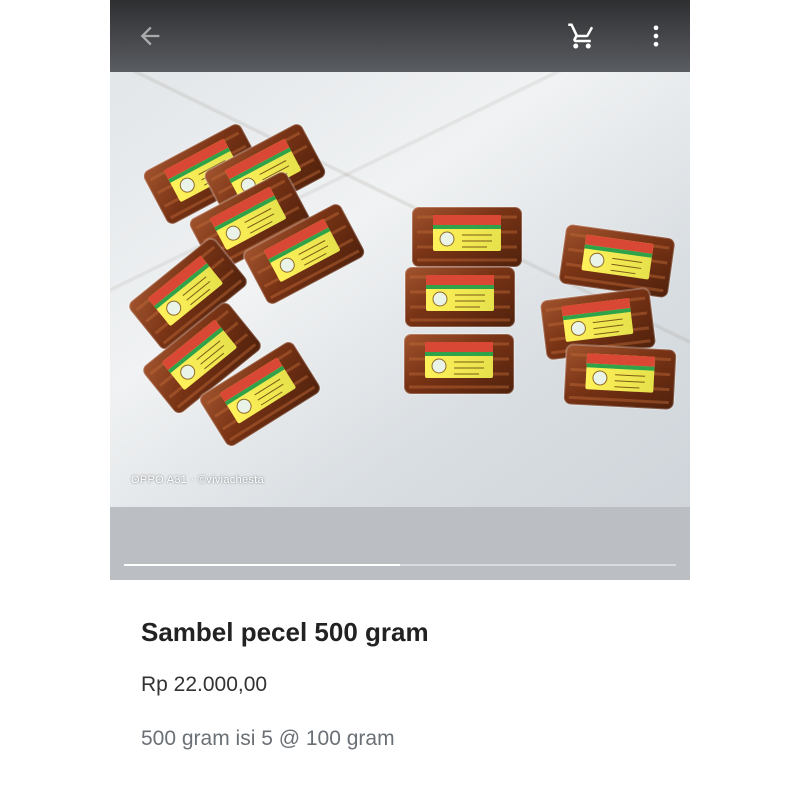  I want to click on arrow-left-icon, so click(150, 36).